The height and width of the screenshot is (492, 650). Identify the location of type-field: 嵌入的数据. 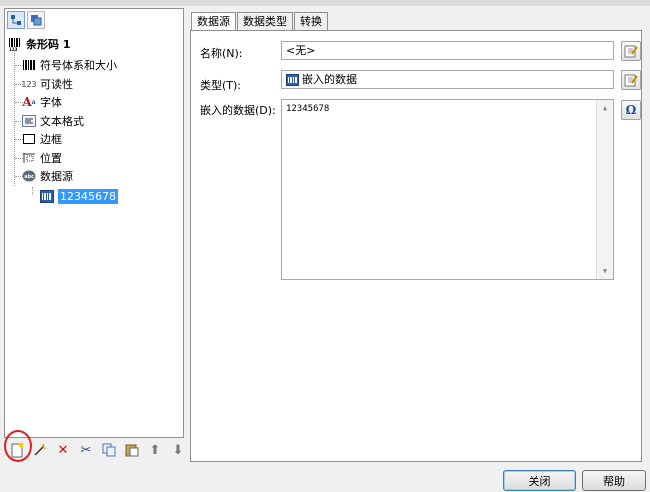
(447, 79).